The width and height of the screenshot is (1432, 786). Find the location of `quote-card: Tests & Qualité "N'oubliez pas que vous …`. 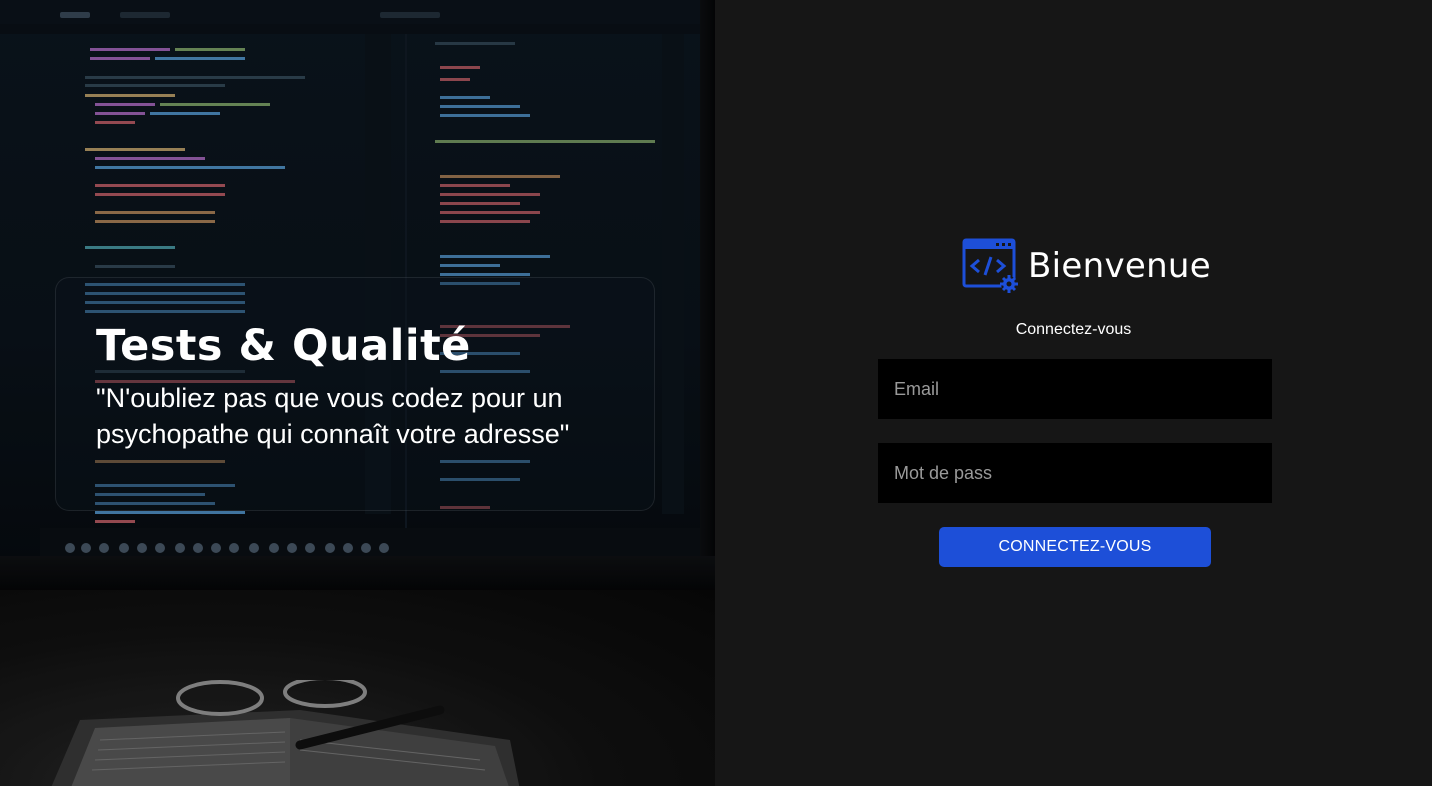

quote-card: Tests & Qualité "N'oubliez pas que vous … is located at coordinates (355, 394).